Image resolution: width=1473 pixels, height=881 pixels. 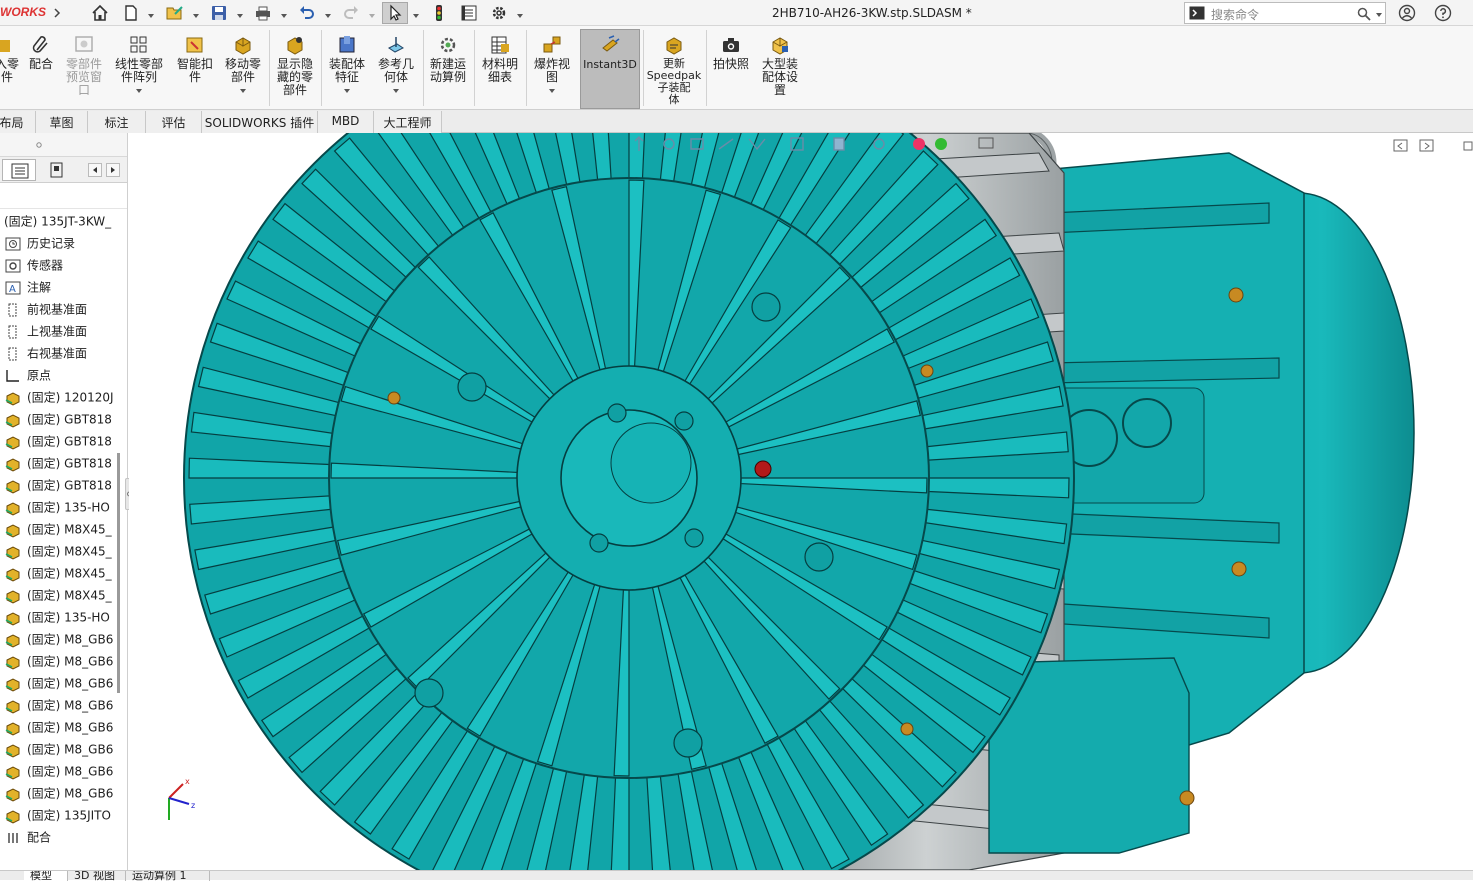 I want to click on large-assembly-settings-button: 大型装 配体设 置, so click(x=780, y=63).